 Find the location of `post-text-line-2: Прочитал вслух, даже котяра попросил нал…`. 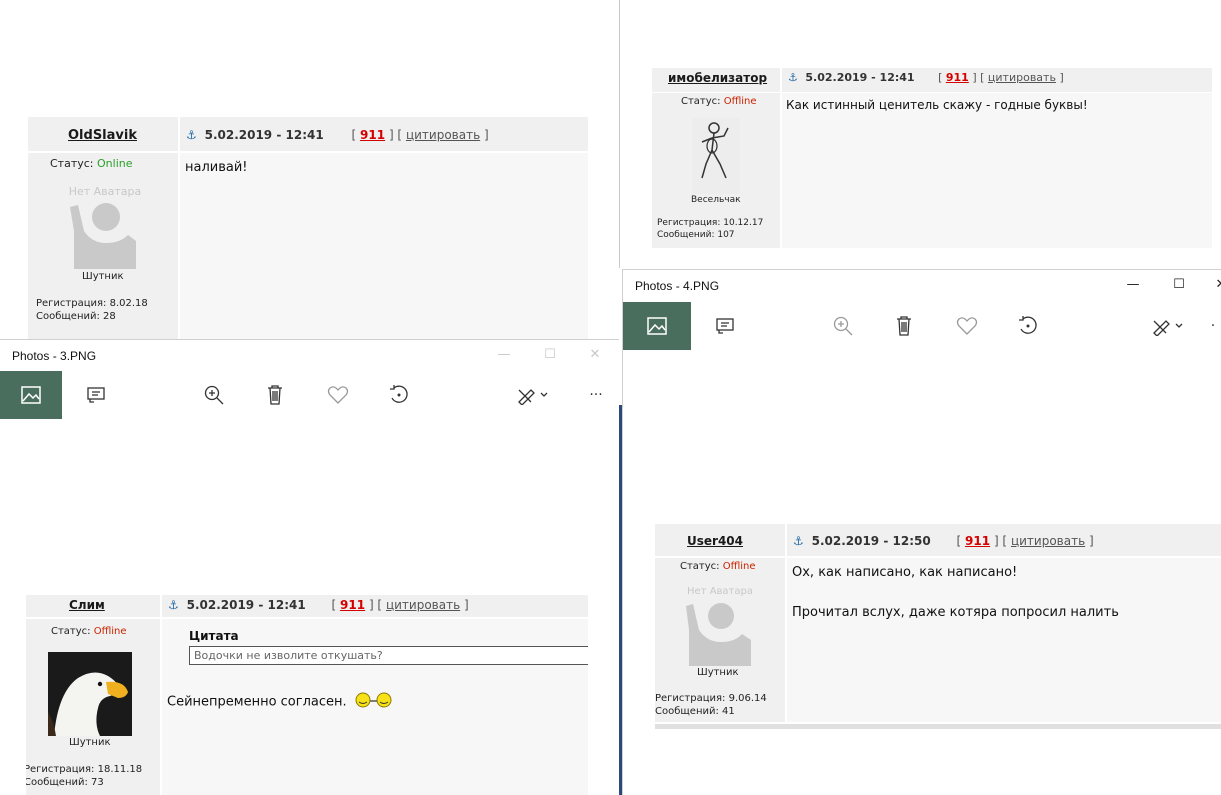

post-text-line-2: Прочитал вслух, даже котяра попросил нал… is located at coordinates (955, 612).